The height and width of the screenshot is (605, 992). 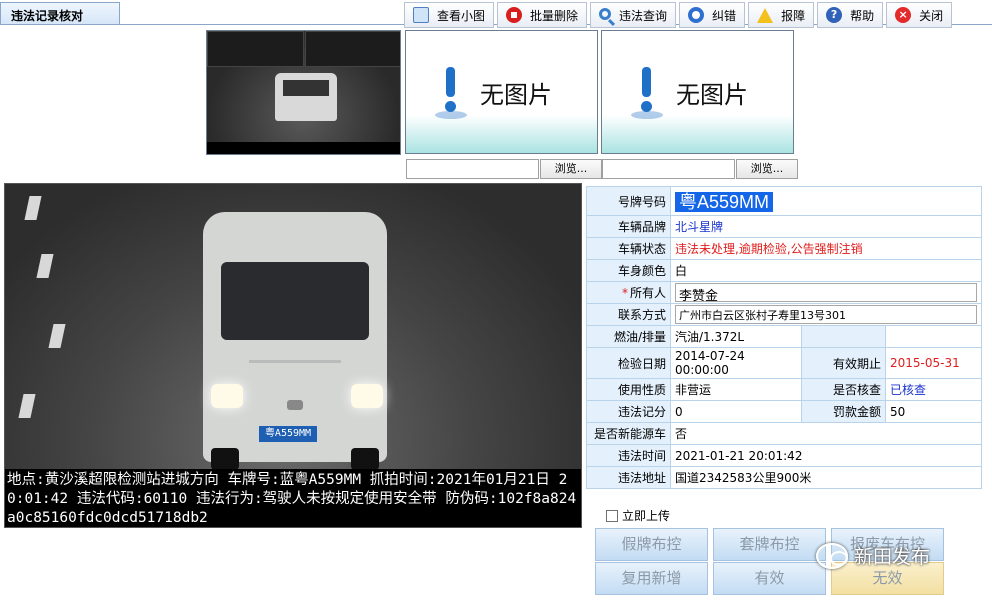 What do you see at coordinates (933, 336) in the screenshot?
I see `fuel-empty-value` at bounding box center [933, 336].